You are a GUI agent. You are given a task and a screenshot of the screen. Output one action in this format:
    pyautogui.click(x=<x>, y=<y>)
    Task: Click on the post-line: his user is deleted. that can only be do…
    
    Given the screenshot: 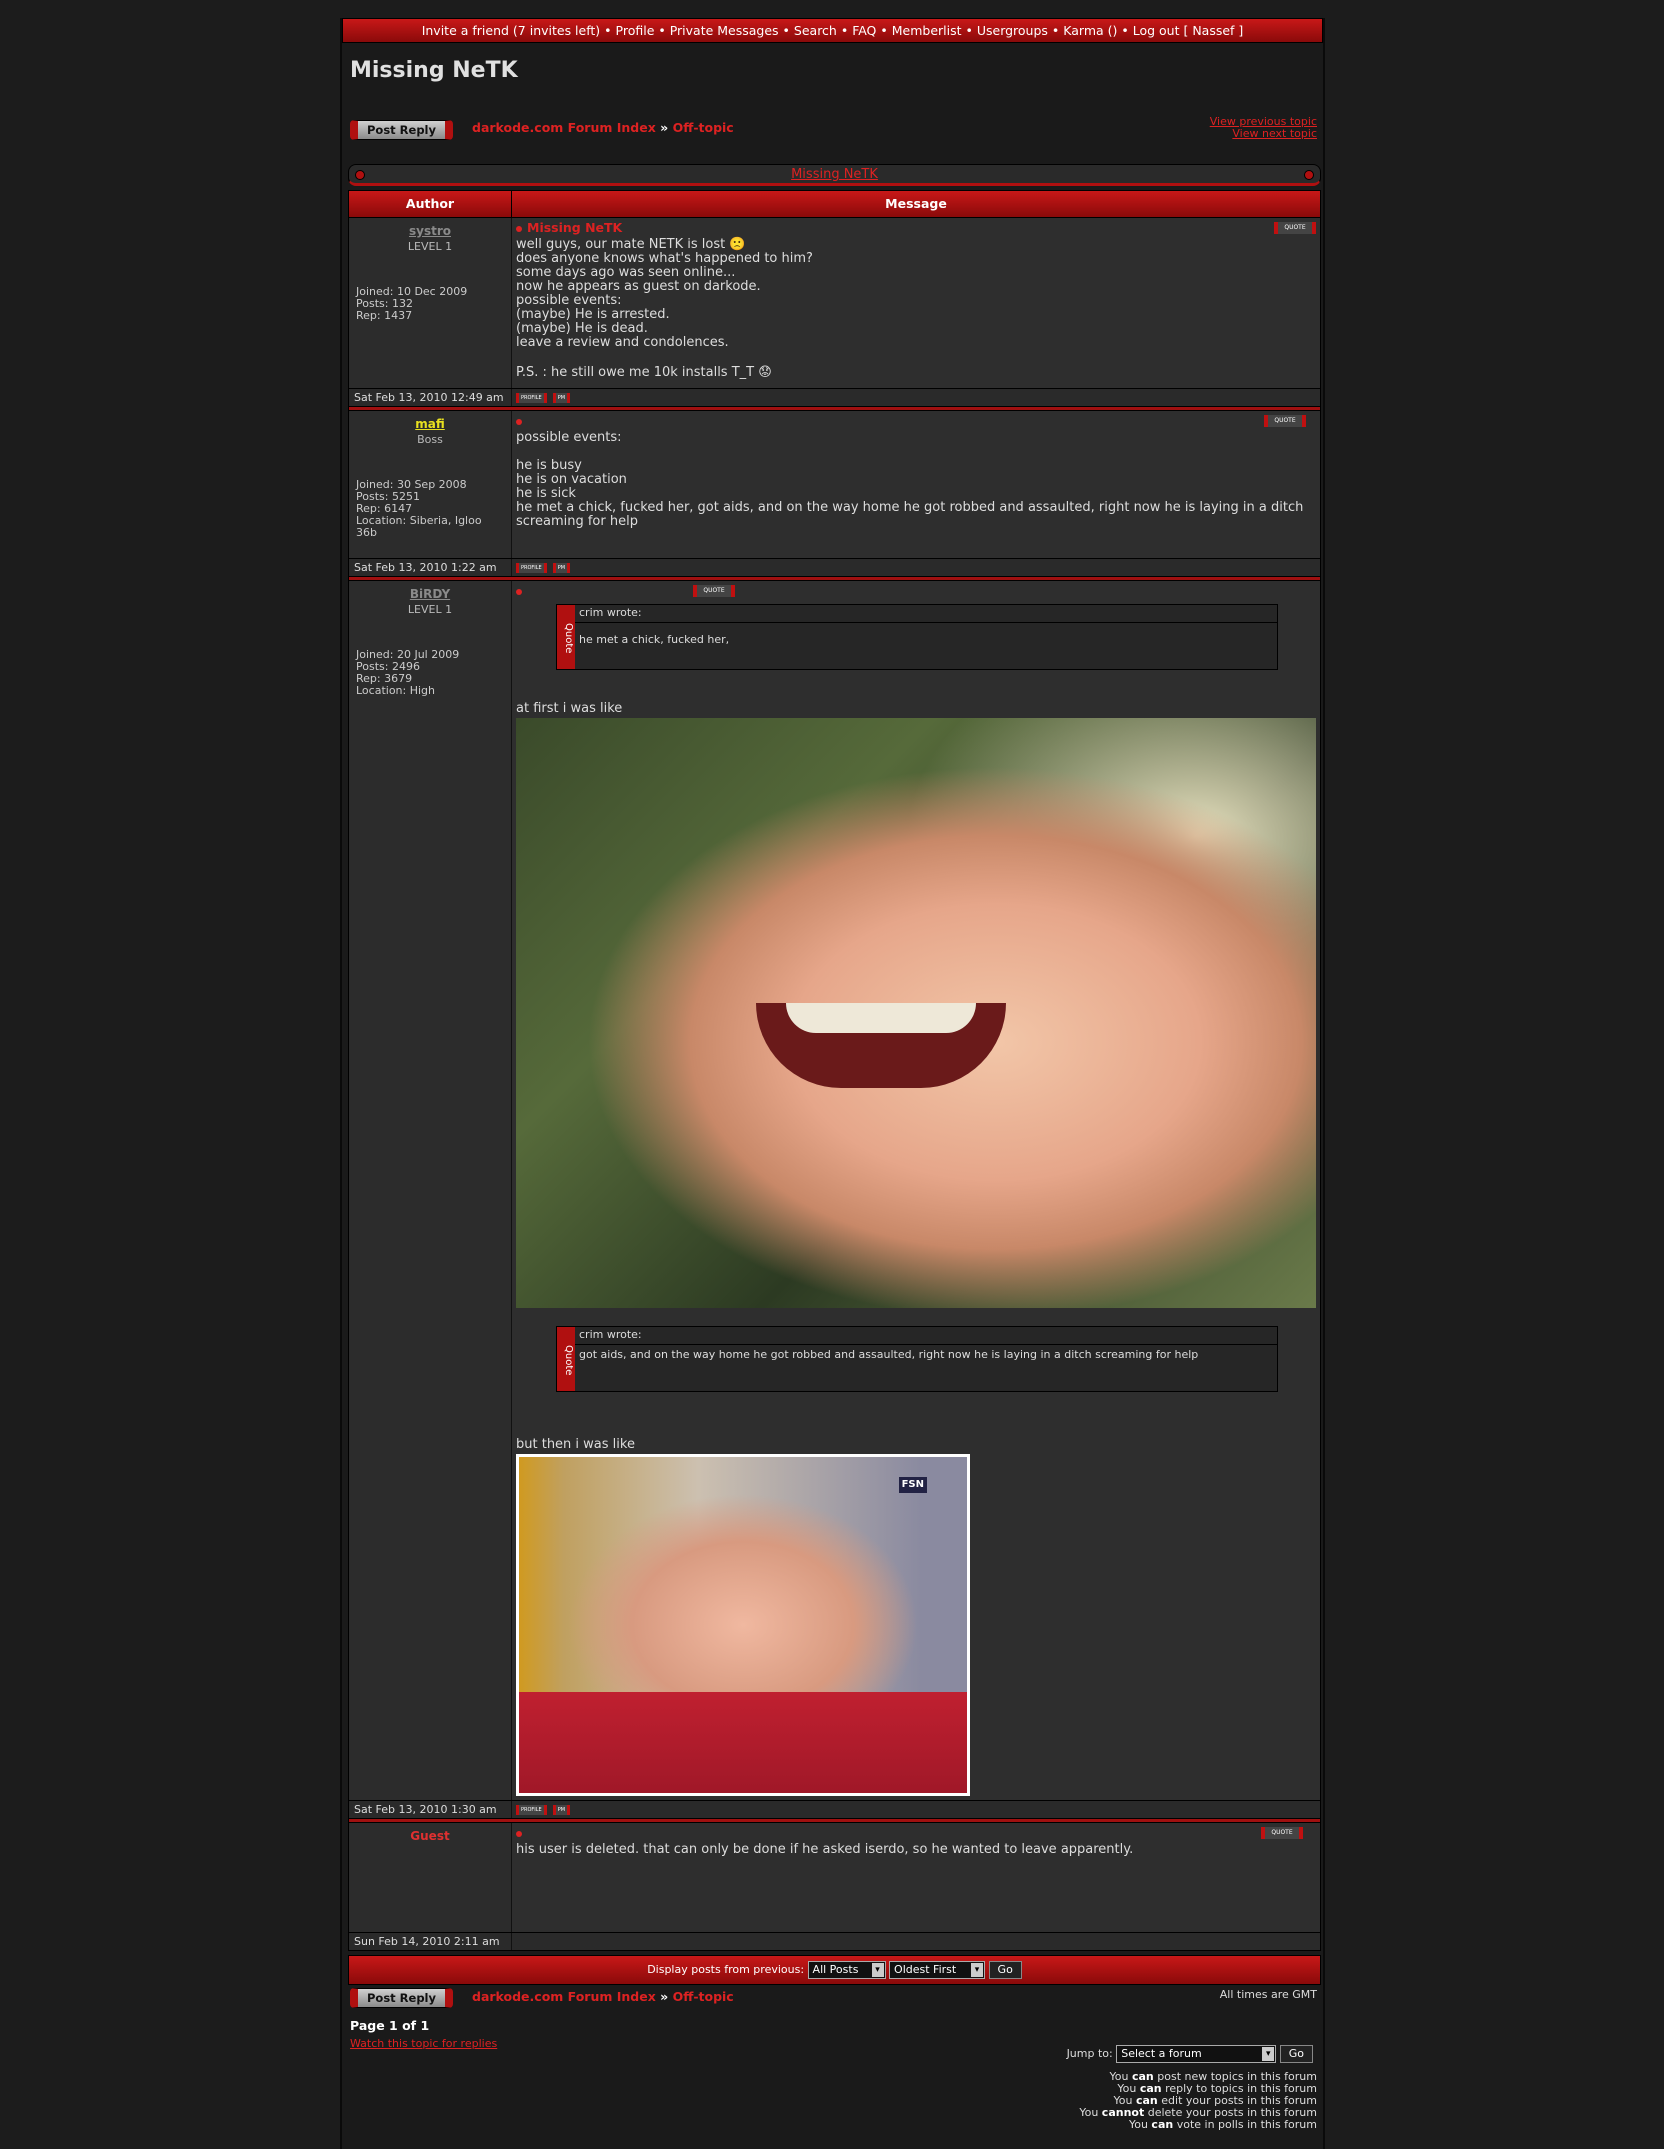 What is the action you would take?
    pyautogui.click(x=825, y=1849)
    